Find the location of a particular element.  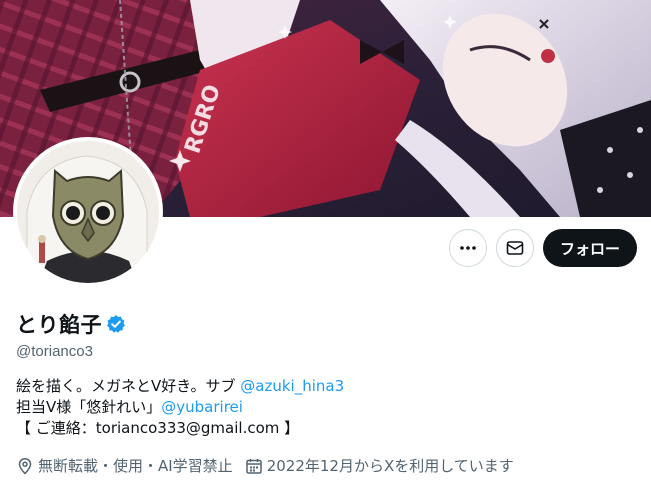

profile-actions: フォロー is located at coordinates (542, 248).